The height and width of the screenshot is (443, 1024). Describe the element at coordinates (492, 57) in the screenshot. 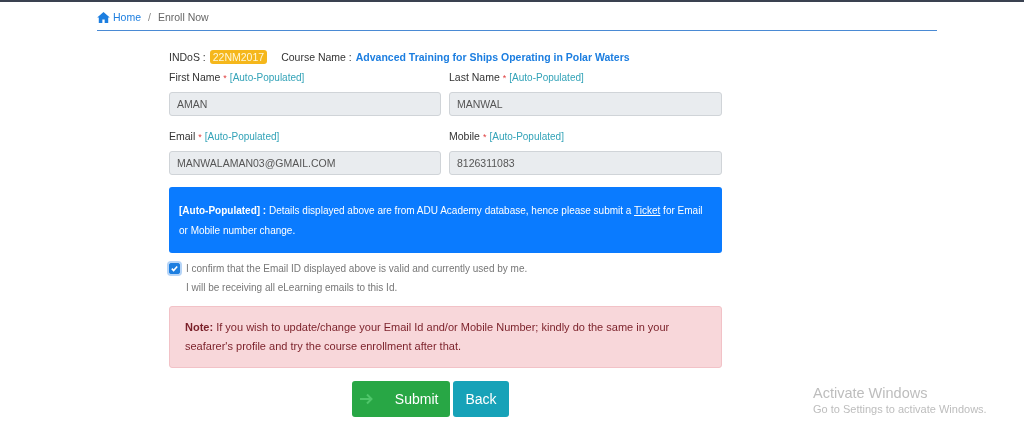

I see `course-name: Advanced Training for Ships Operating in Polar Waters` at that location.